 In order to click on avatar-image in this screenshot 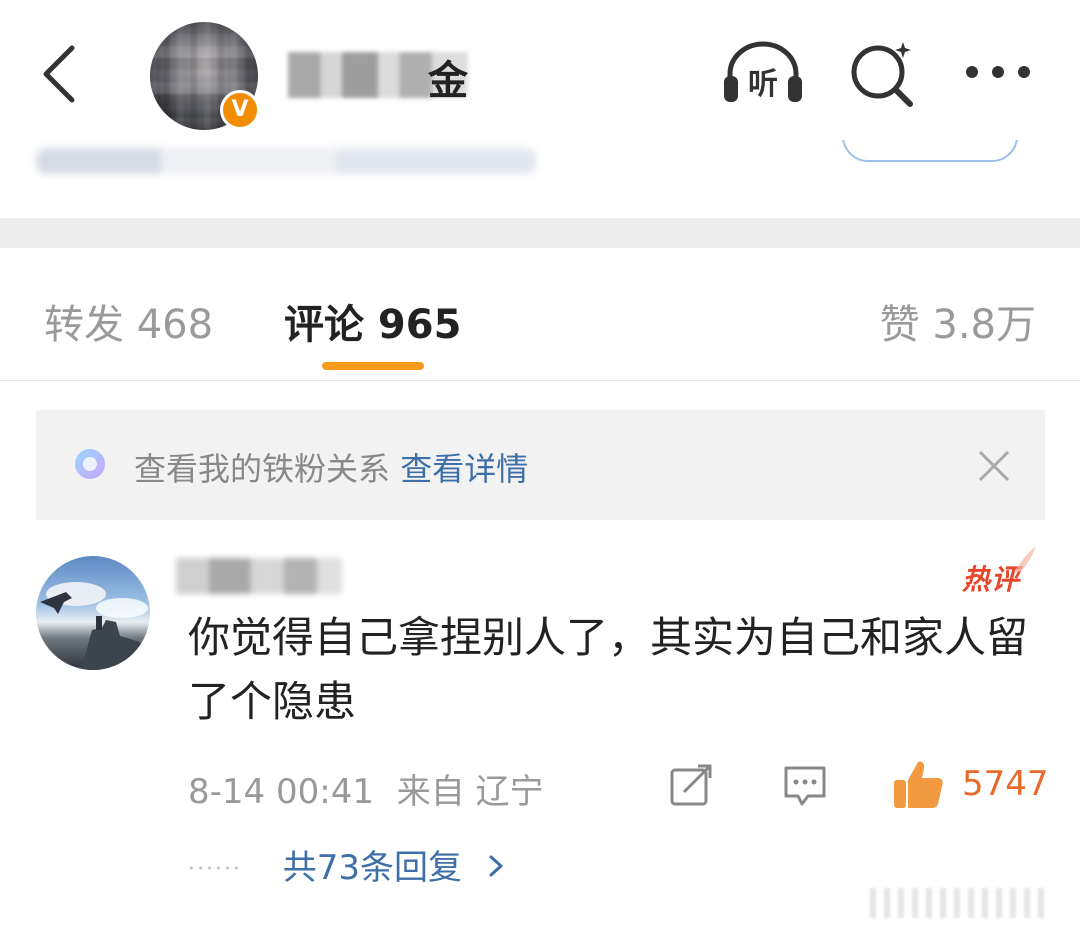, I will do `click(95, 626)`.